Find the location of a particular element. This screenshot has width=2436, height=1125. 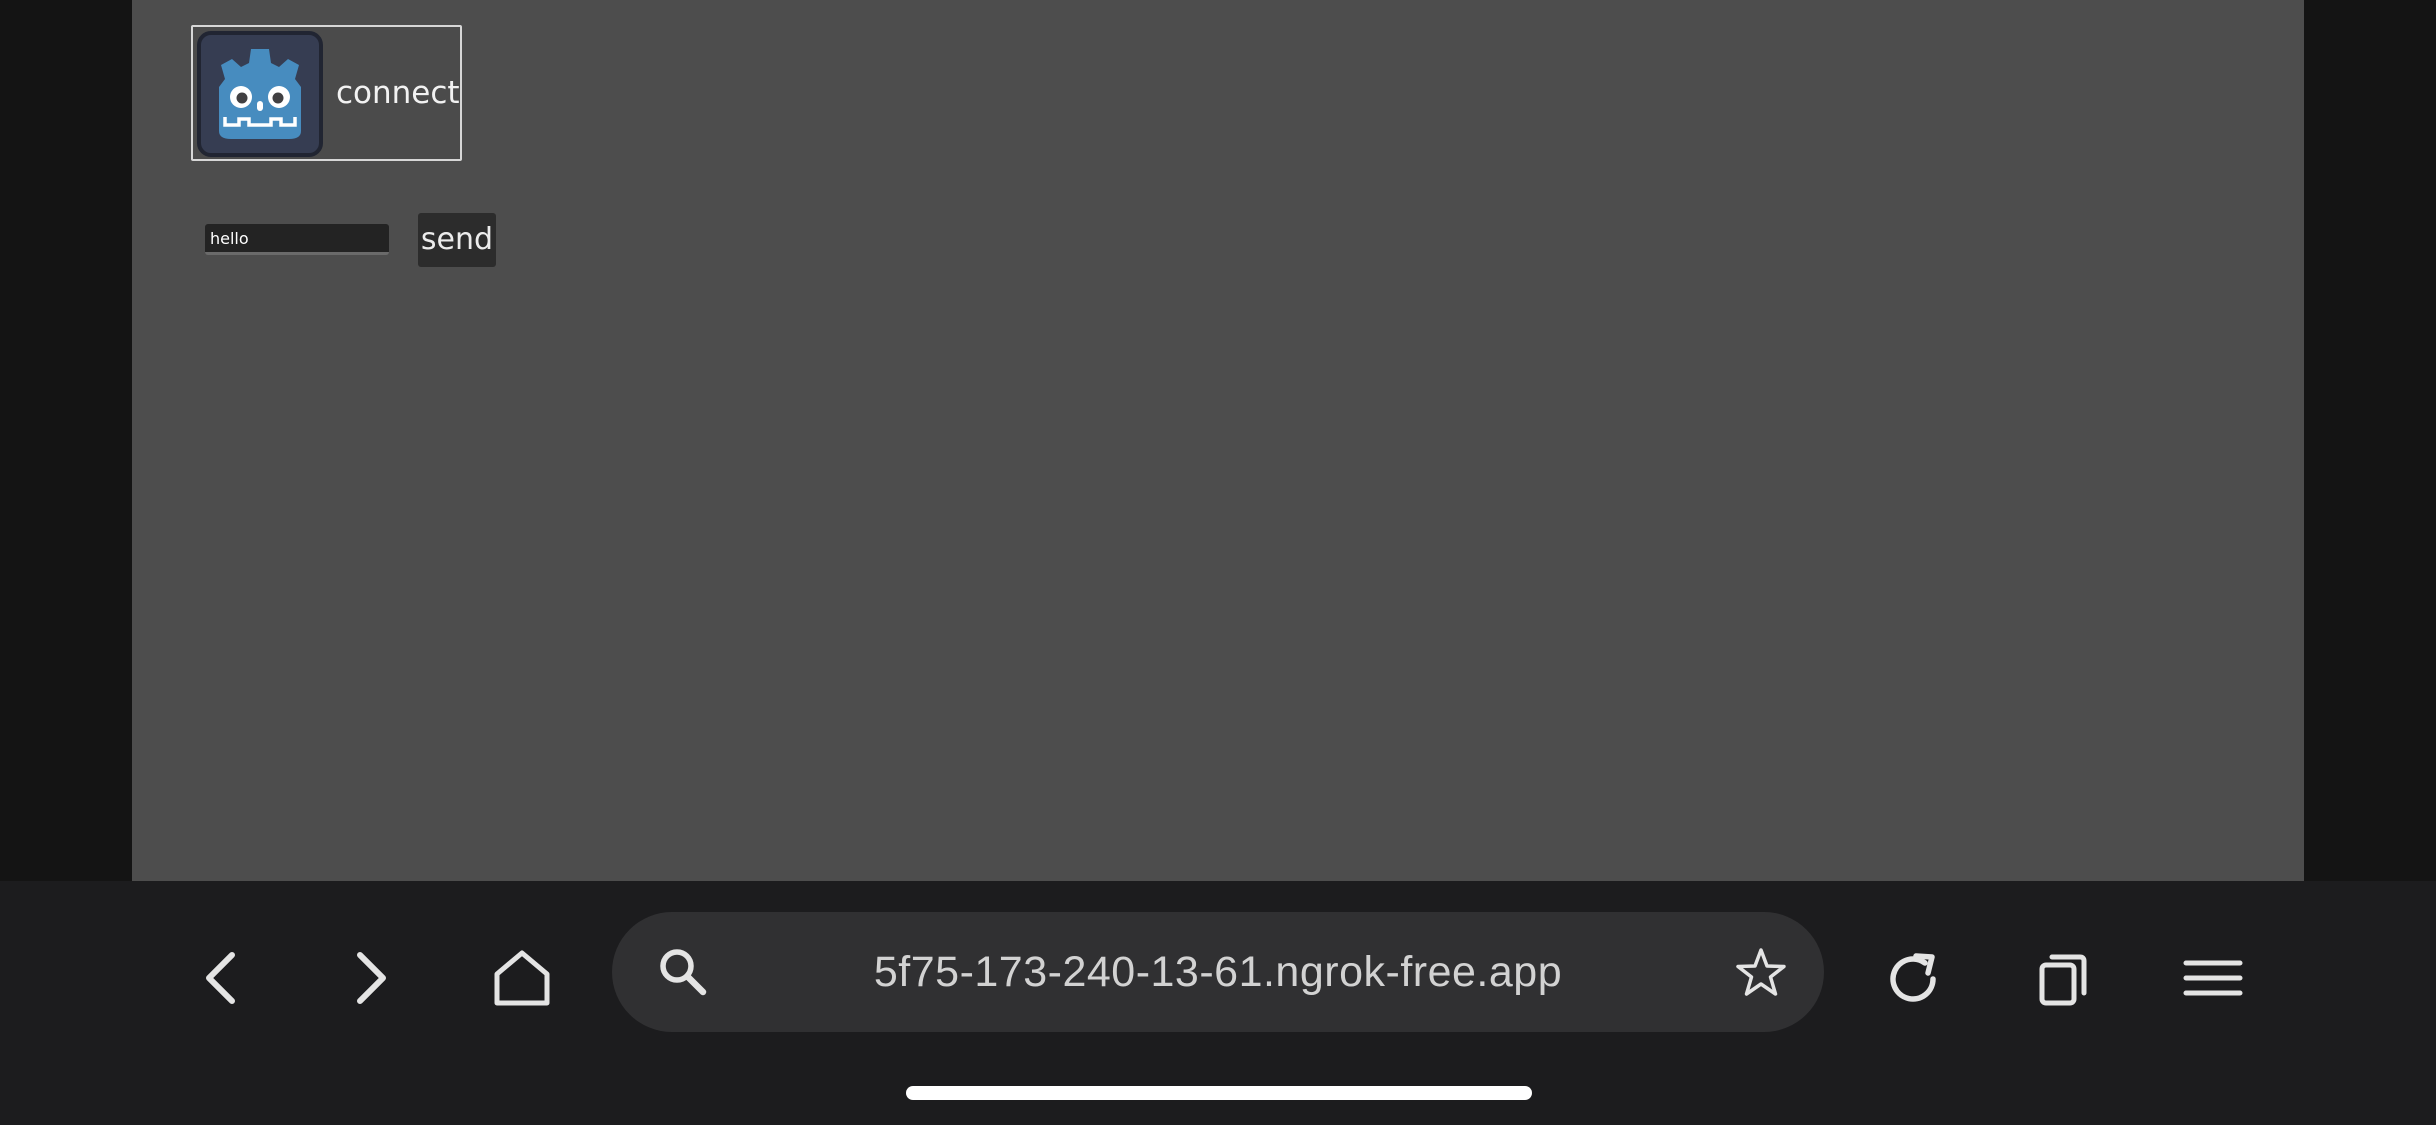

tabs-icon is located at coordinates (2063, 980).